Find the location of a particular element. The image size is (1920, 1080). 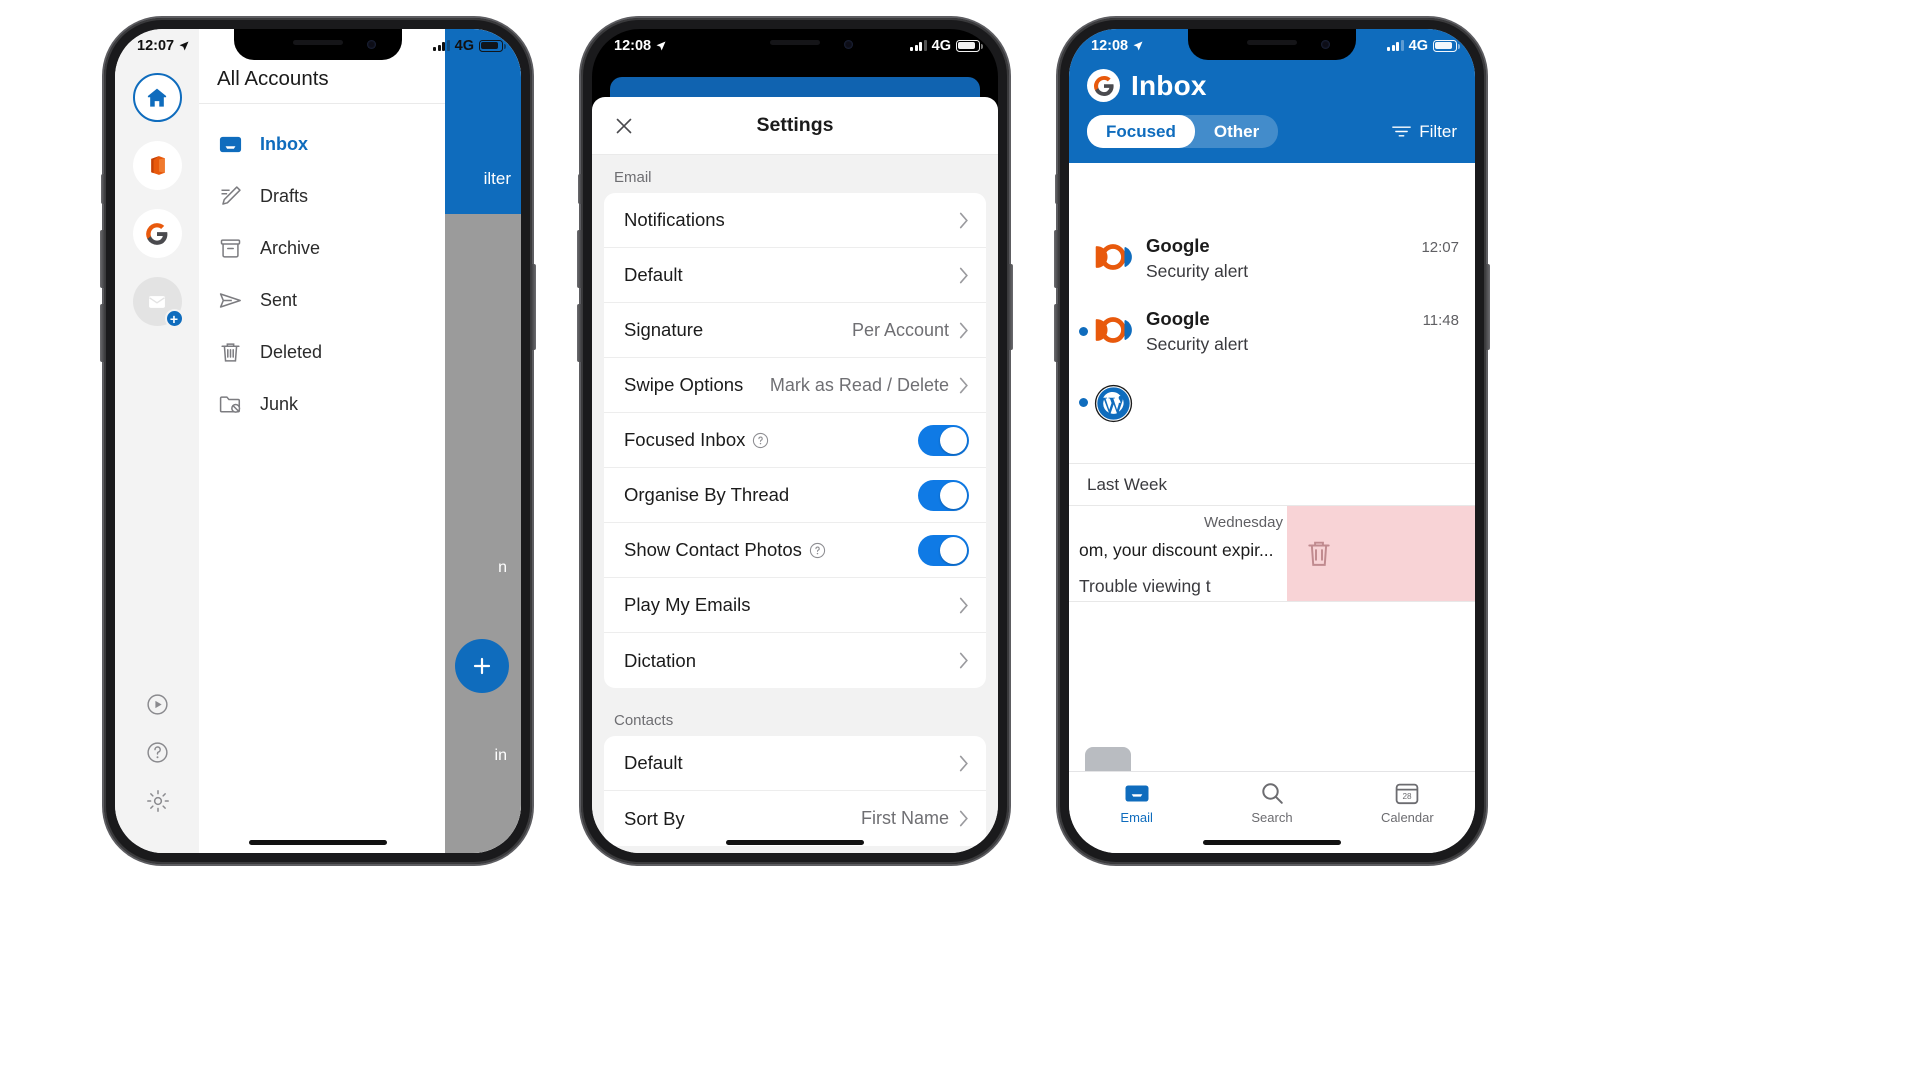

folder-label: Junk is located at coordinates (279, 403).